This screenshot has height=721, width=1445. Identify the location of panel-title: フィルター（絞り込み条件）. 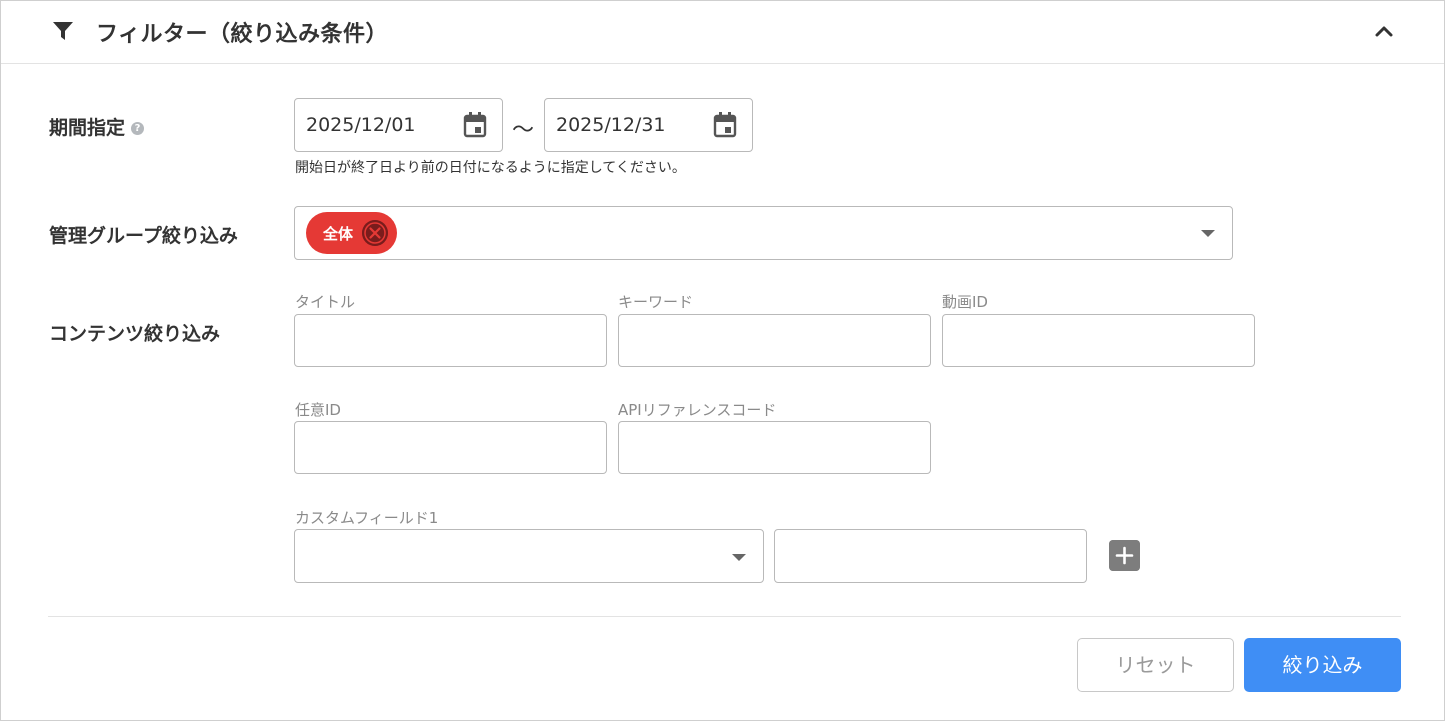
(242, 34).